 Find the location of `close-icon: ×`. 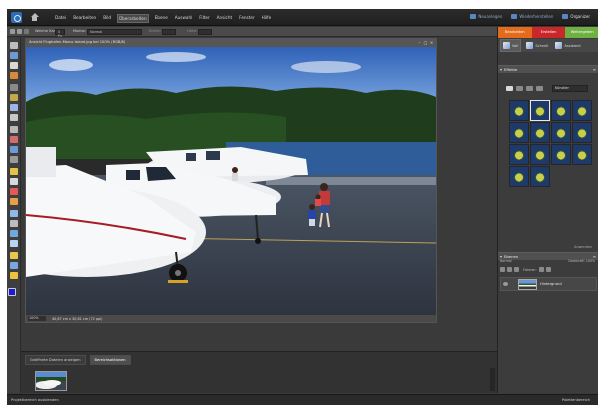

close-icon: × is located at coordinates (431, 42).